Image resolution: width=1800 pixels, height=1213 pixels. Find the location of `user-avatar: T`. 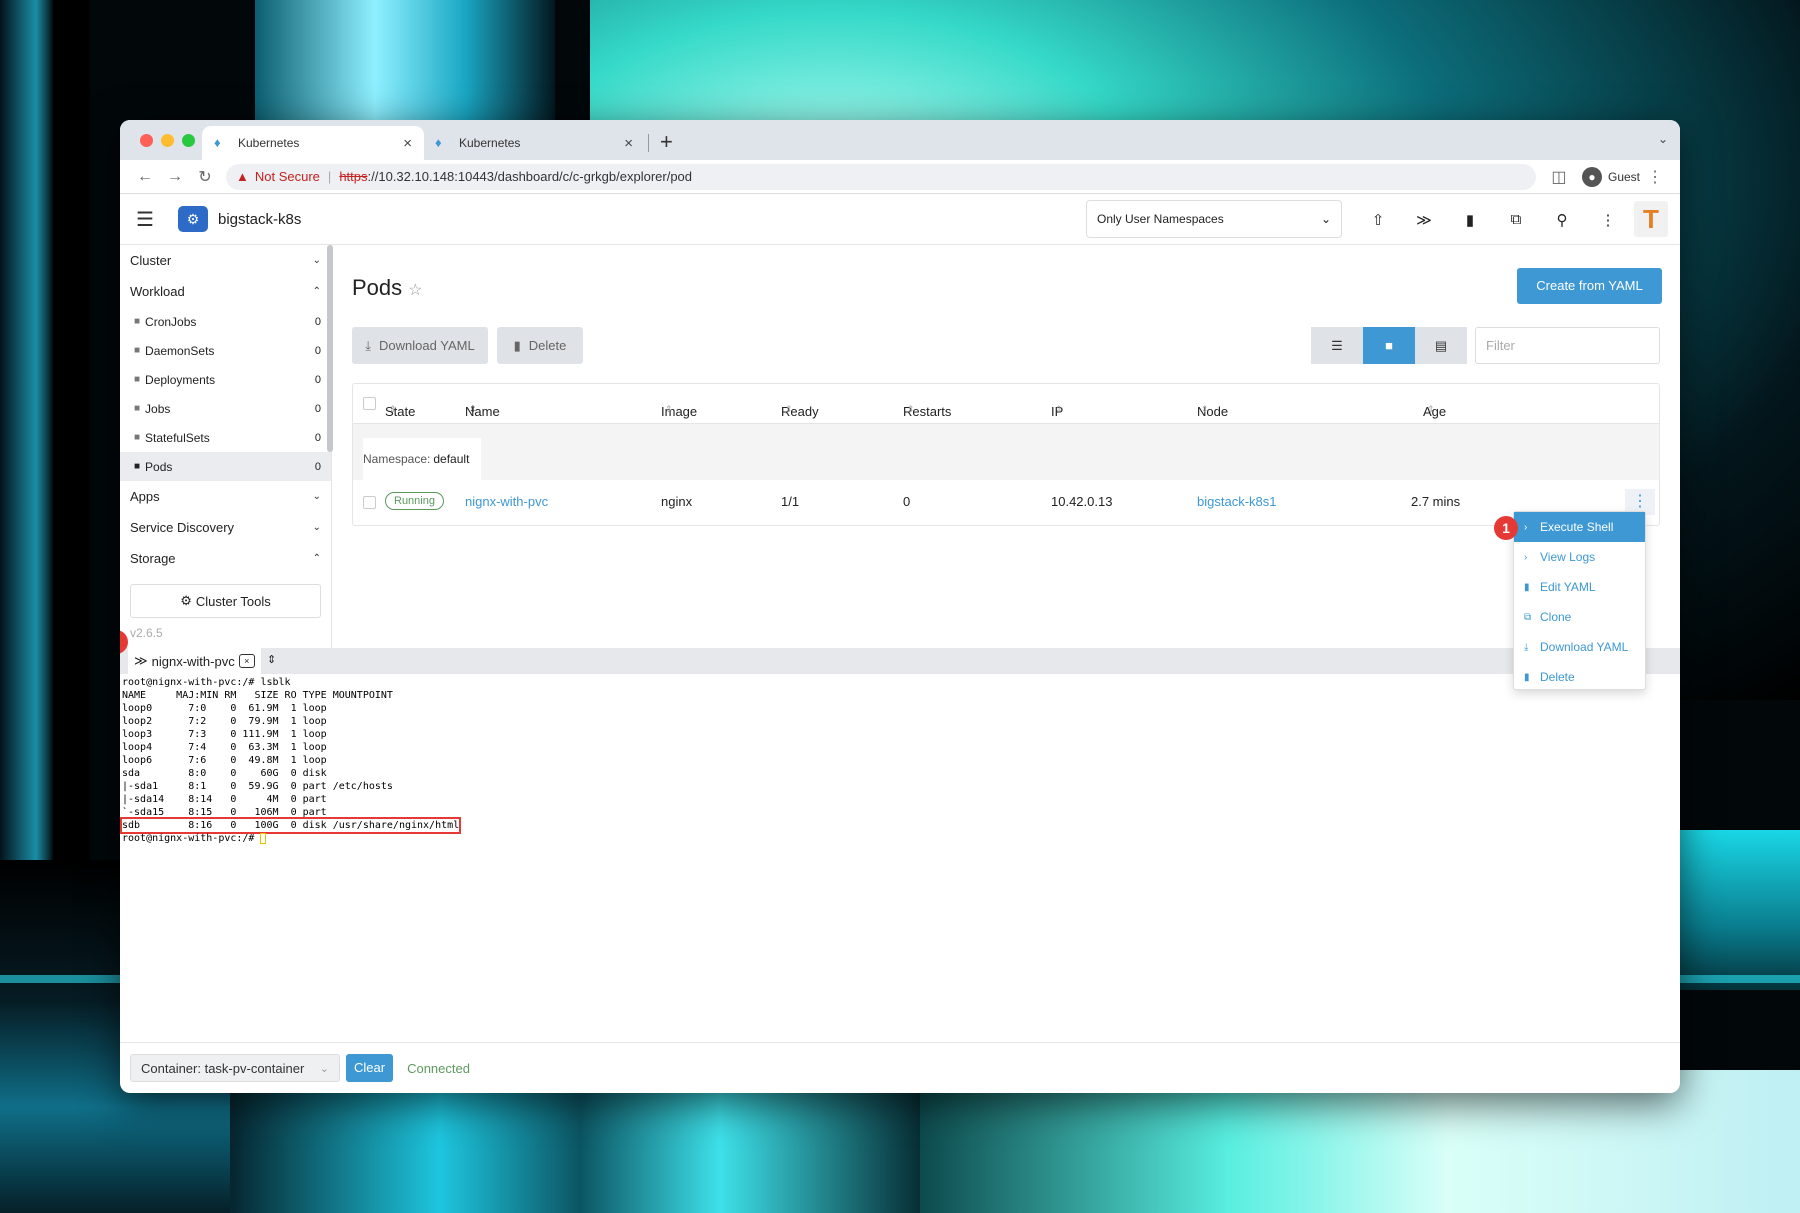

user-avatar: T is located at coordinates (1651, 219).